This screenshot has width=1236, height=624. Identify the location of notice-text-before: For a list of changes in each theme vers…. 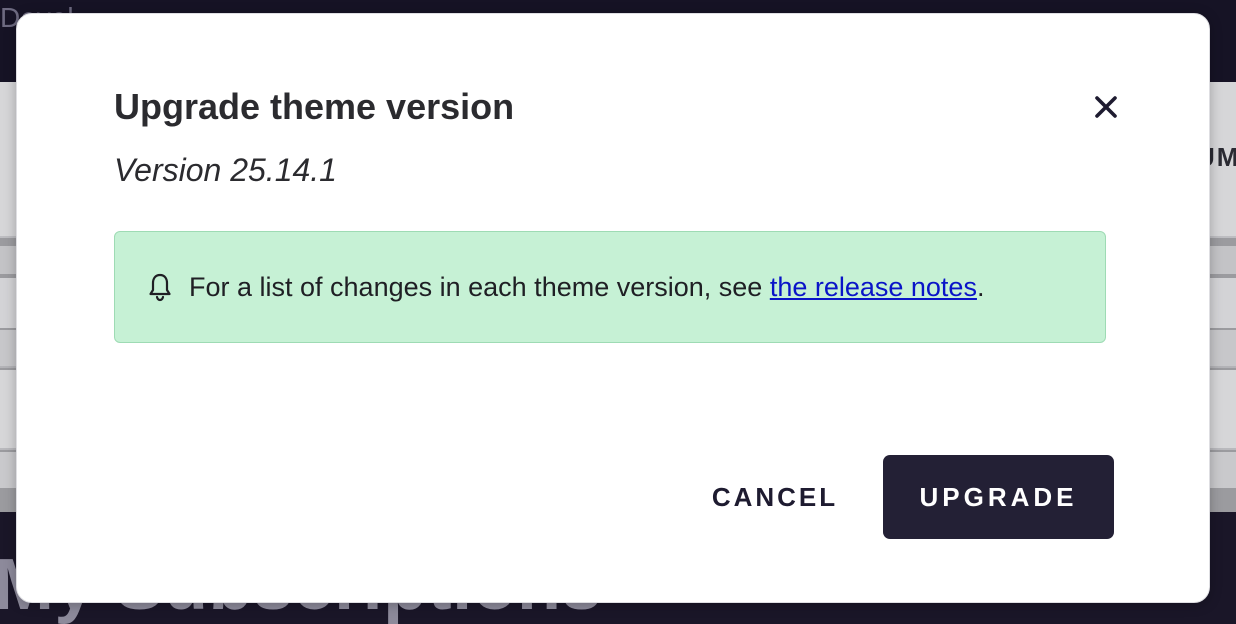
(479, 286).